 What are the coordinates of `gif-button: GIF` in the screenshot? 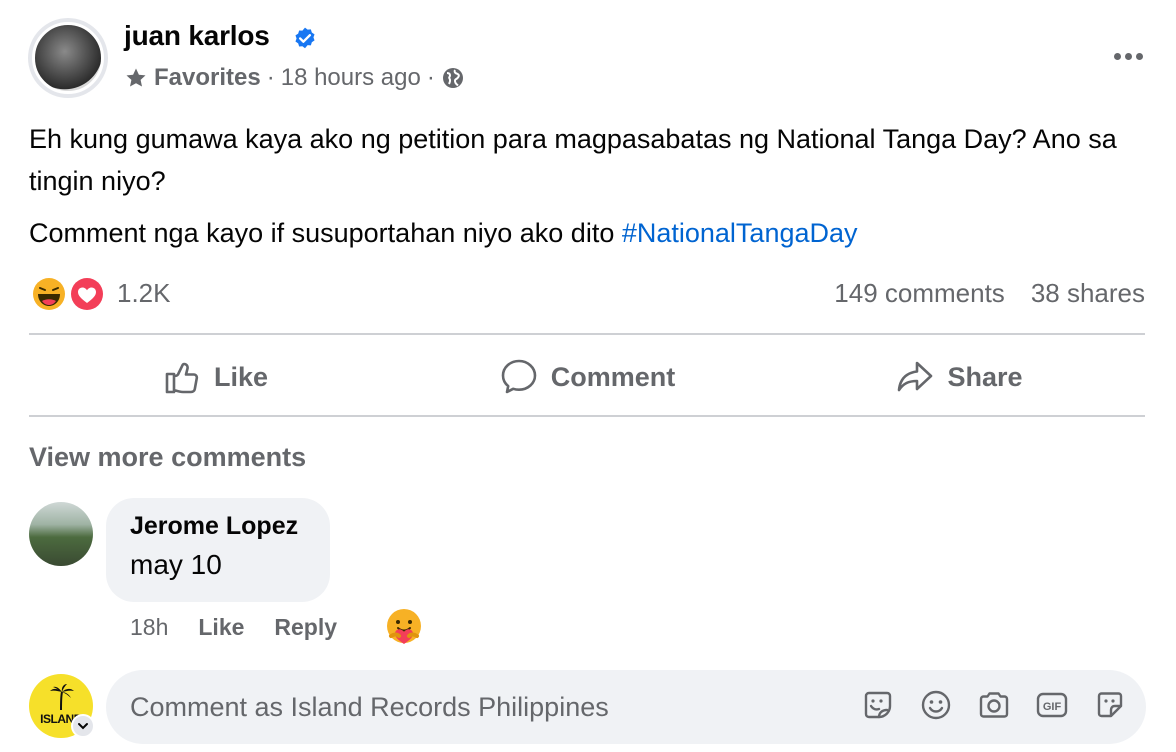 It's located at (1052, 705).